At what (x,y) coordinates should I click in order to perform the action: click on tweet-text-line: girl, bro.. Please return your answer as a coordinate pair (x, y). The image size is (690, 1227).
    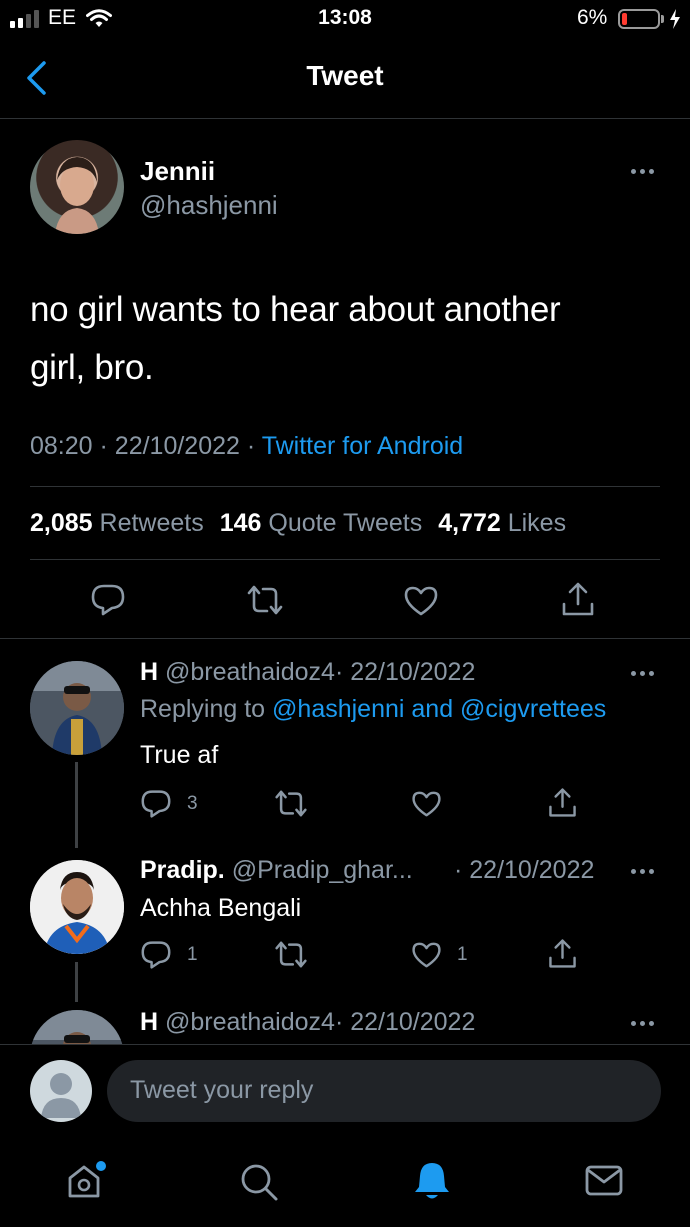
    Looking at the image, I should click on (92, 367).